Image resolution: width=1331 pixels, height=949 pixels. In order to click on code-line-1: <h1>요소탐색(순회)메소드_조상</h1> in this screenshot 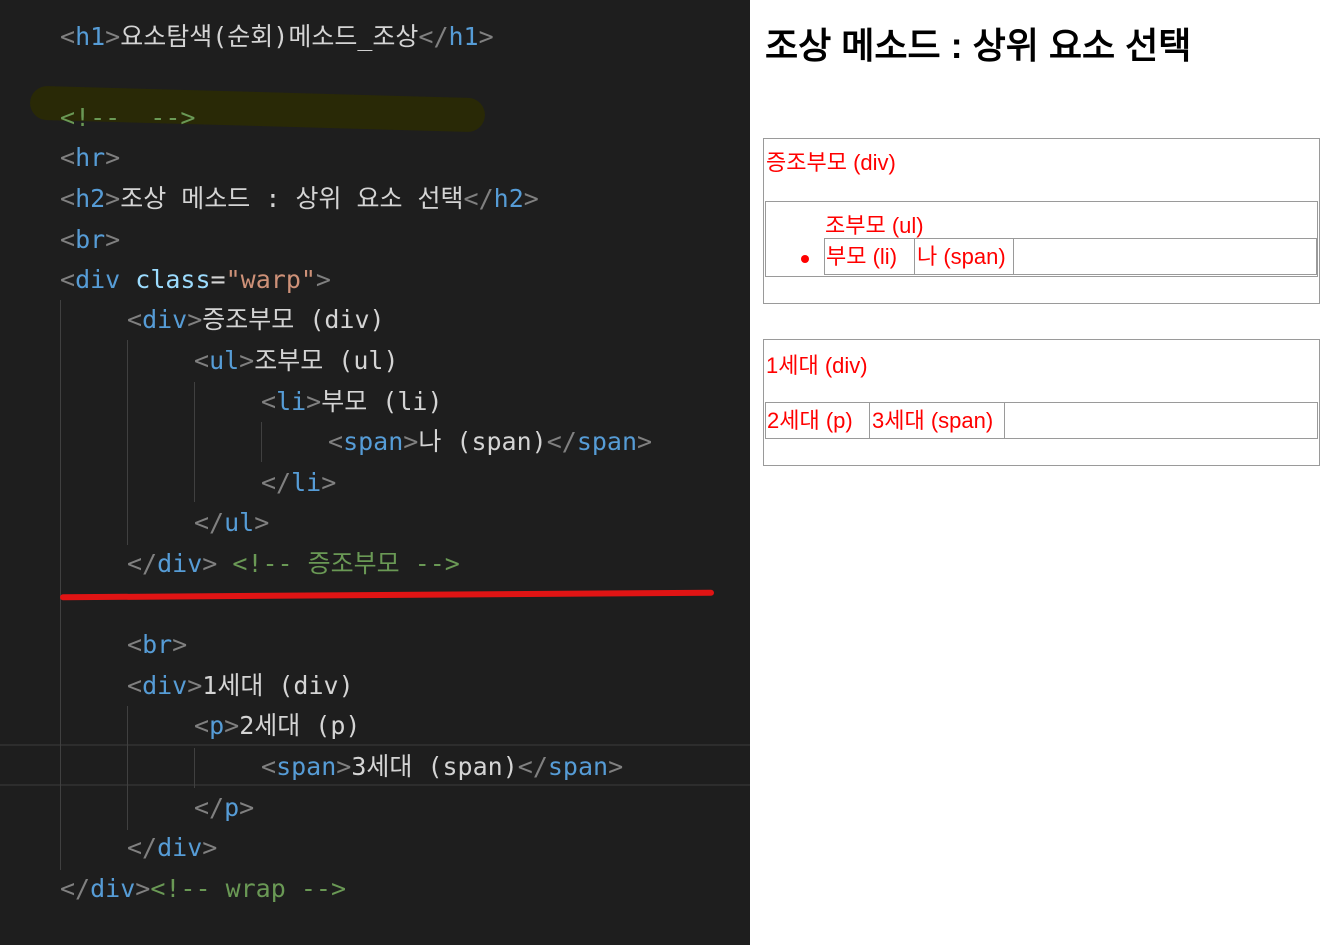, I will do `click(277, 37)`.